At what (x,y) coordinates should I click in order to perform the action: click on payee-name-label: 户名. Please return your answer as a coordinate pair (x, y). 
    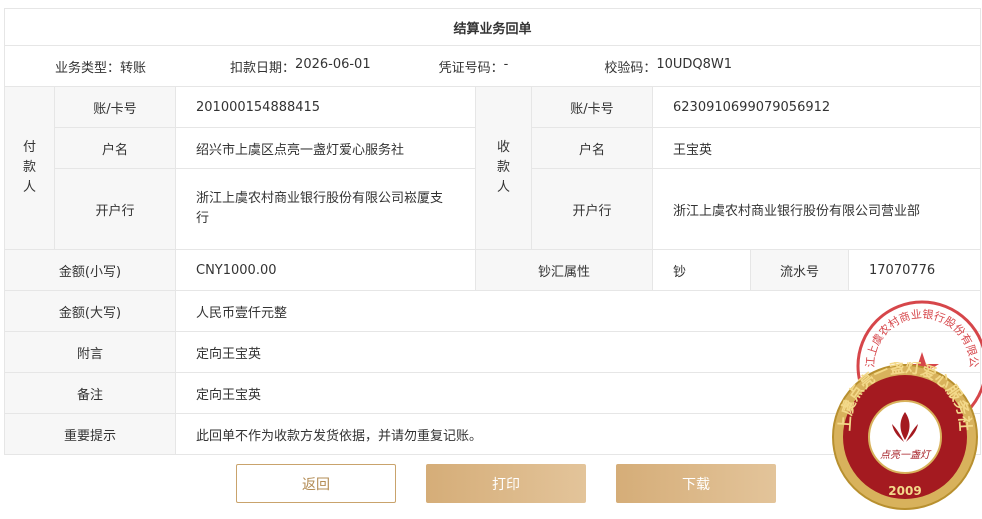
    Looking at the image, I should click on (592, 148).